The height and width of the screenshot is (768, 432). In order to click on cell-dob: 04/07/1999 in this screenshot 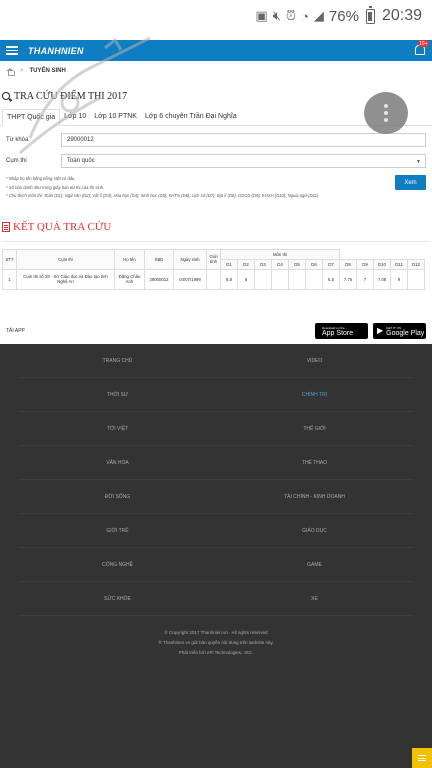, I will do `click(190, 279)`.